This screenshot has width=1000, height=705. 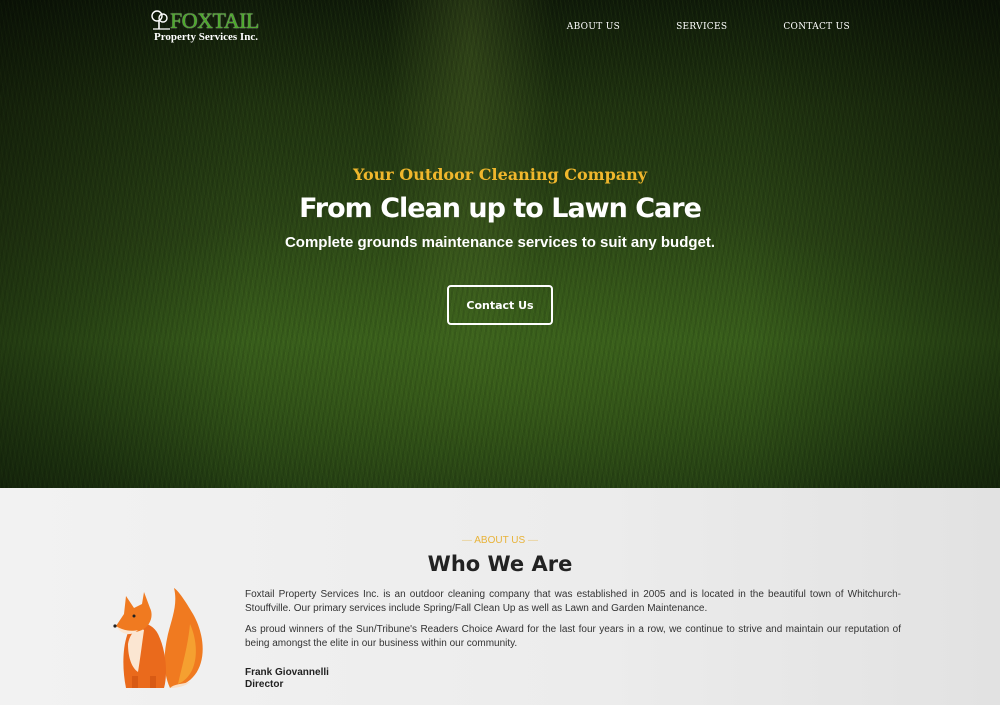 I want to click on eyebrow-dash-left: —, so click(x=468, y=540).